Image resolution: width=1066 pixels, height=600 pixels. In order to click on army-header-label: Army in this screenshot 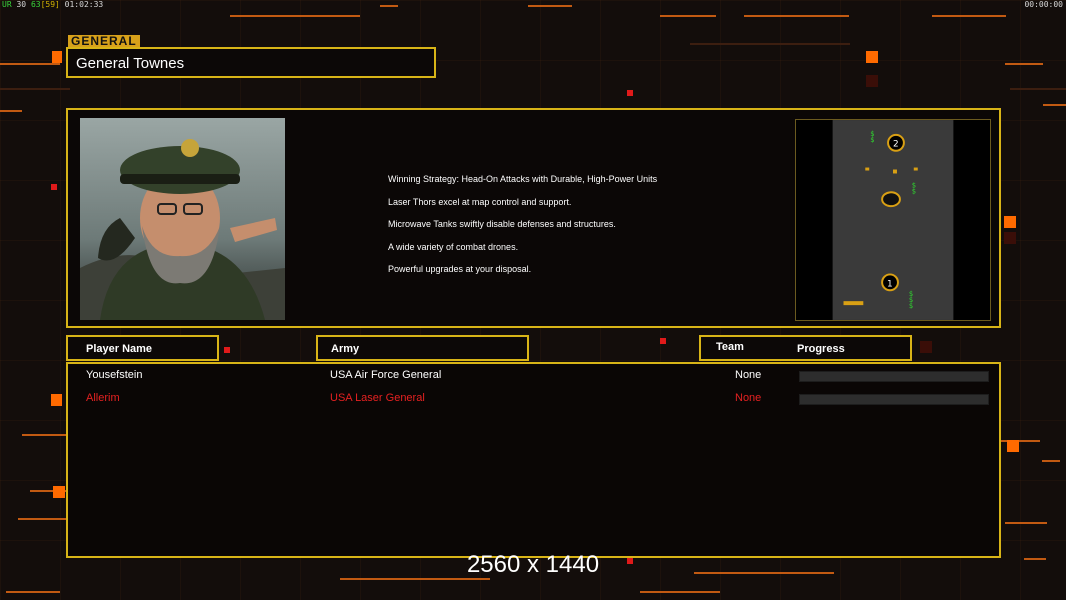, I will do `click(345, 349)`.